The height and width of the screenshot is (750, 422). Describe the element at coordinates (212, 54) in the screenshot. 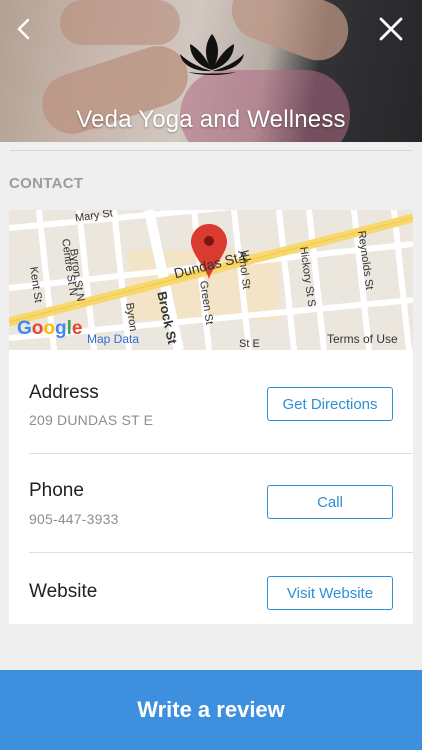

I see `lotus-logo` at that location.